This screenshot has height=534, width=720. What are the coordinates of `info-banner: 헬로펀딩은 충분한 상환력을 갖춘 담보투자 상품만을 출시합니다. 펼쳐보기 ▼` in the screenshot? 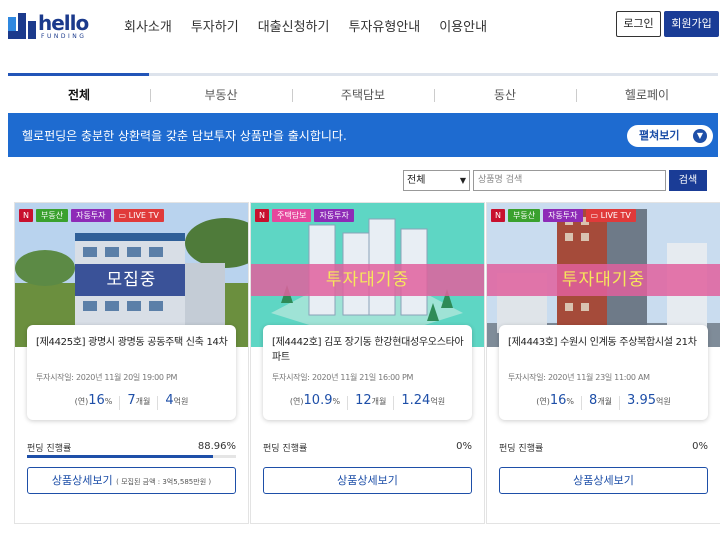 It's located at (363, 135).